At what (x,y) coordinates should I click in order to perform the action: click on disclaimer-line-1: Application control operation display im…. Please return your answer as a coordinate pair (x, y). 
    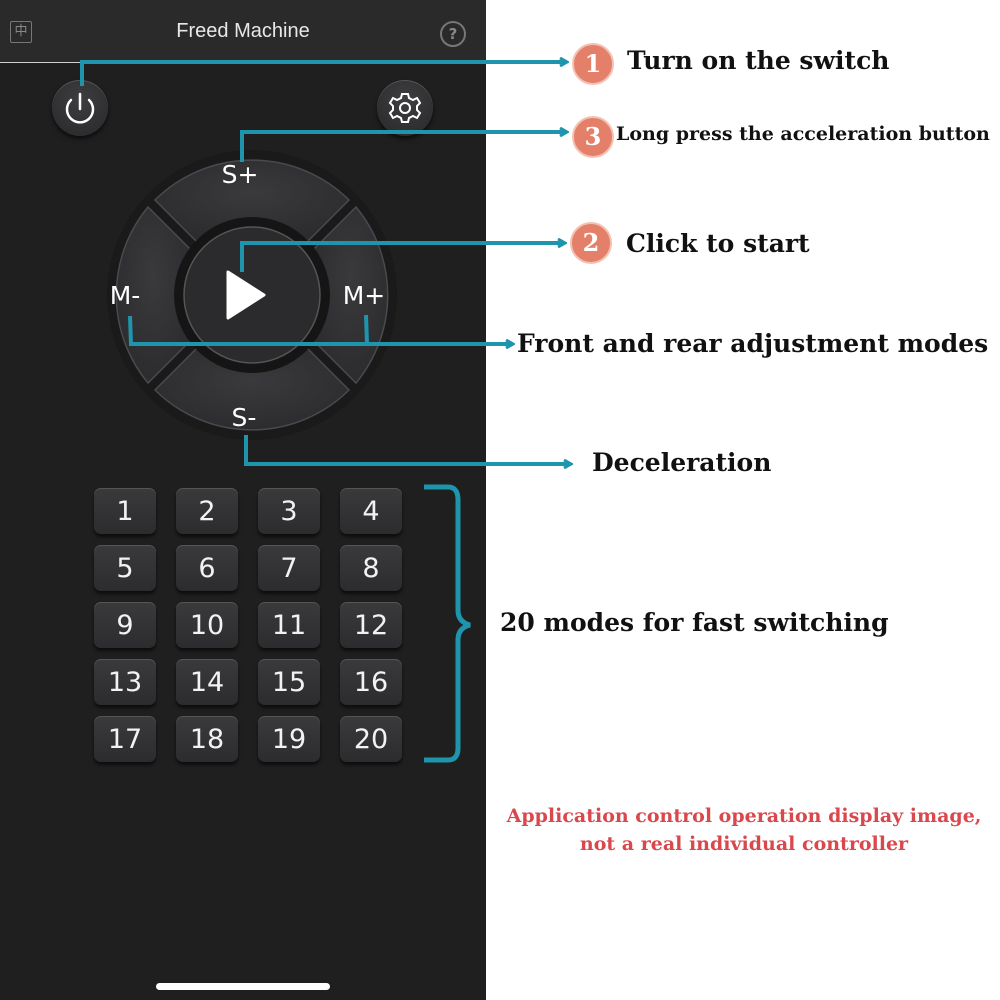
    Looking at the image, I should click on (744, 816).